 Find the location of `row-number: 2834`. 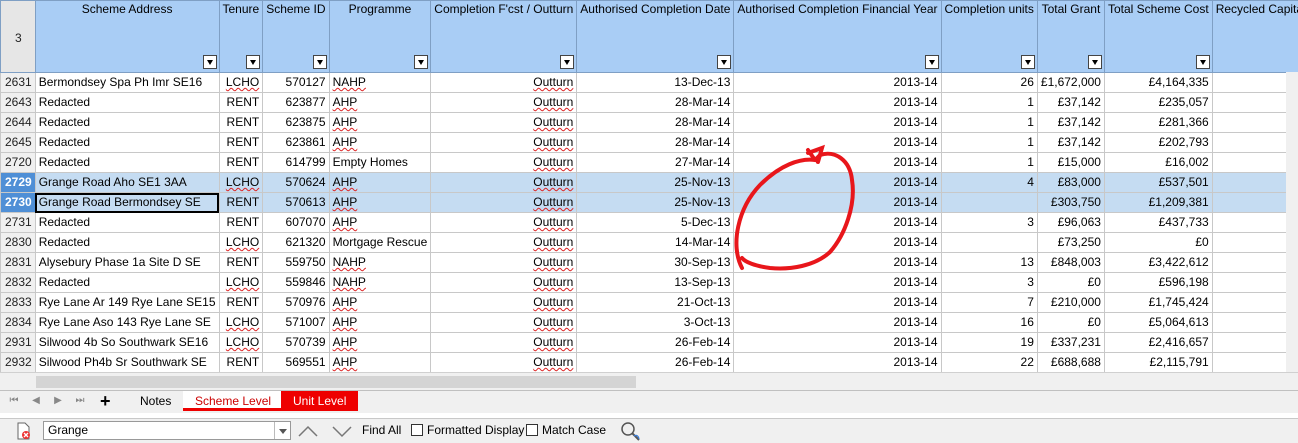

row-number: 2834 is located at coordinates (18, 323).